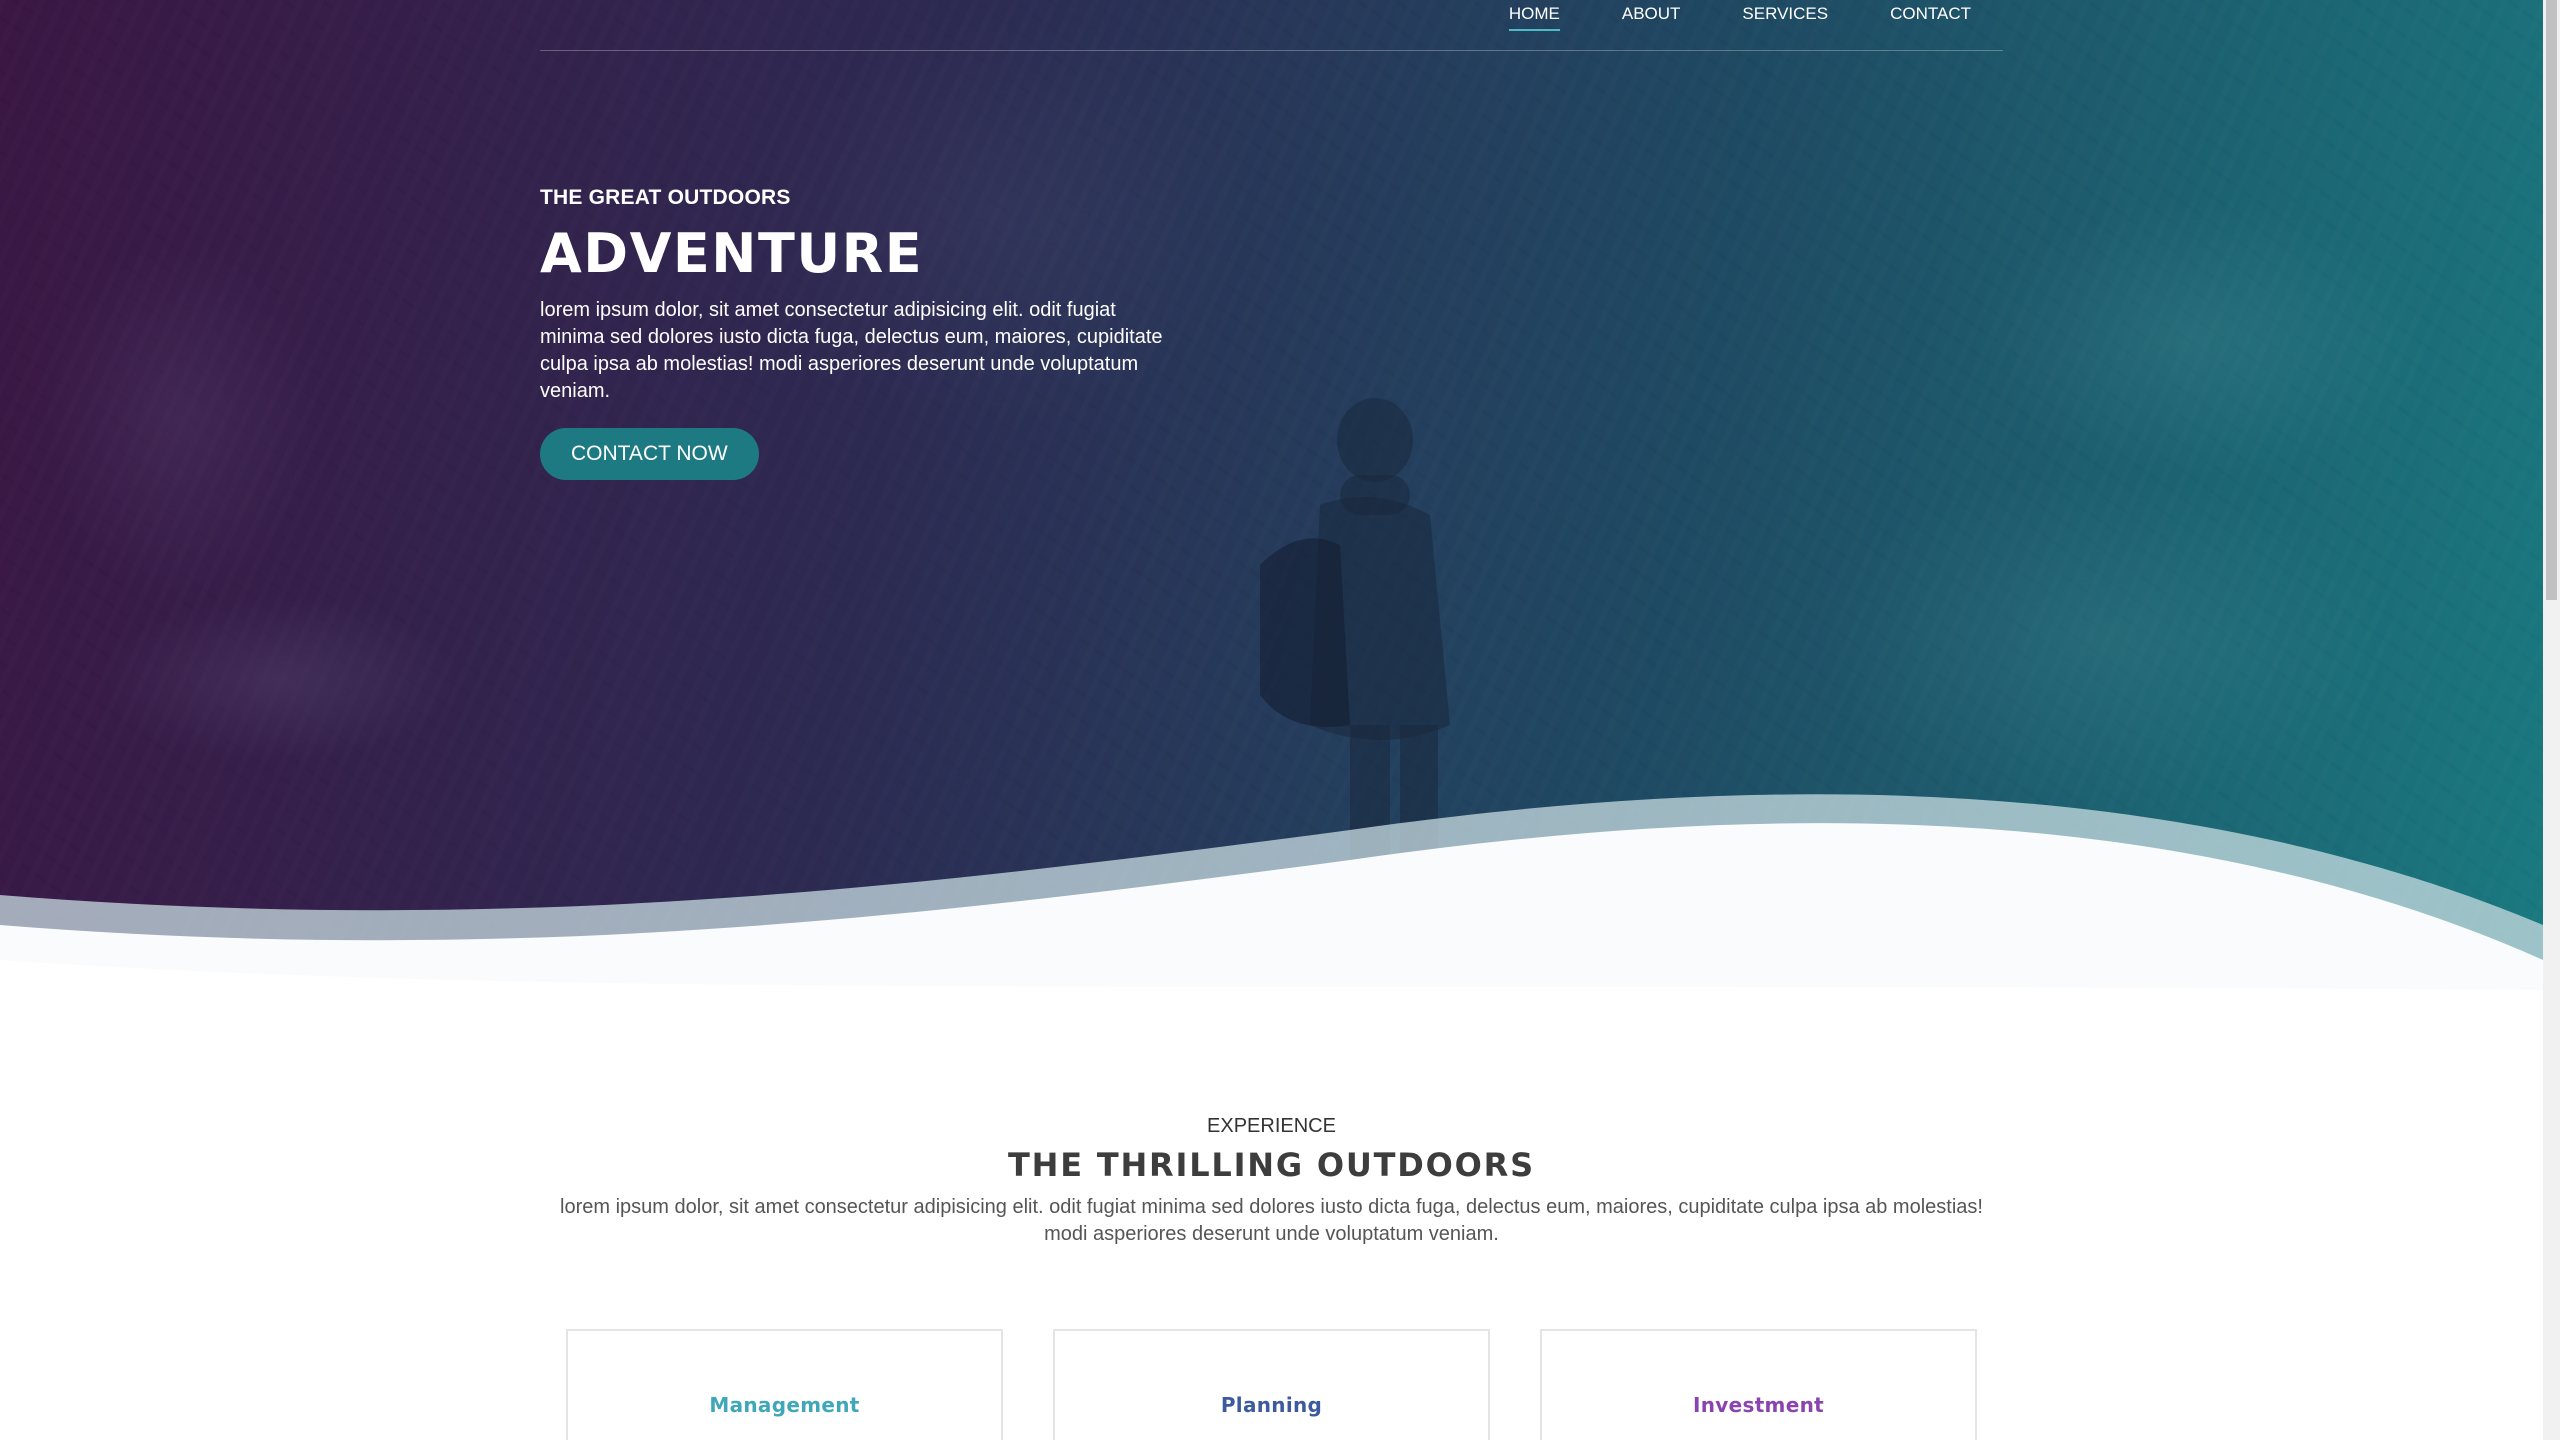 This screenshot has height=1440, width=2560. Describe the element at coordinates (1271, 1384) in the screenshot. I see `card-planning: Planning` at that location.